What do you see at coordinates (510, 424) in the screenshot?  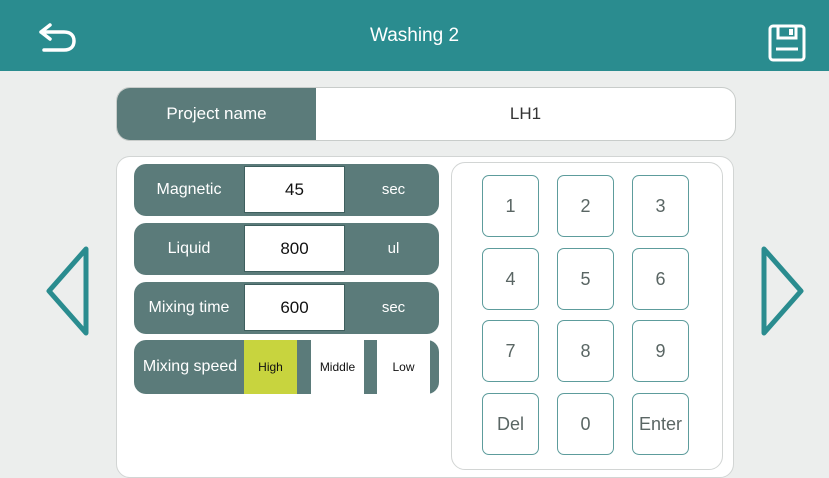 I see `key-del: Del` at bounding box center [510, 424].